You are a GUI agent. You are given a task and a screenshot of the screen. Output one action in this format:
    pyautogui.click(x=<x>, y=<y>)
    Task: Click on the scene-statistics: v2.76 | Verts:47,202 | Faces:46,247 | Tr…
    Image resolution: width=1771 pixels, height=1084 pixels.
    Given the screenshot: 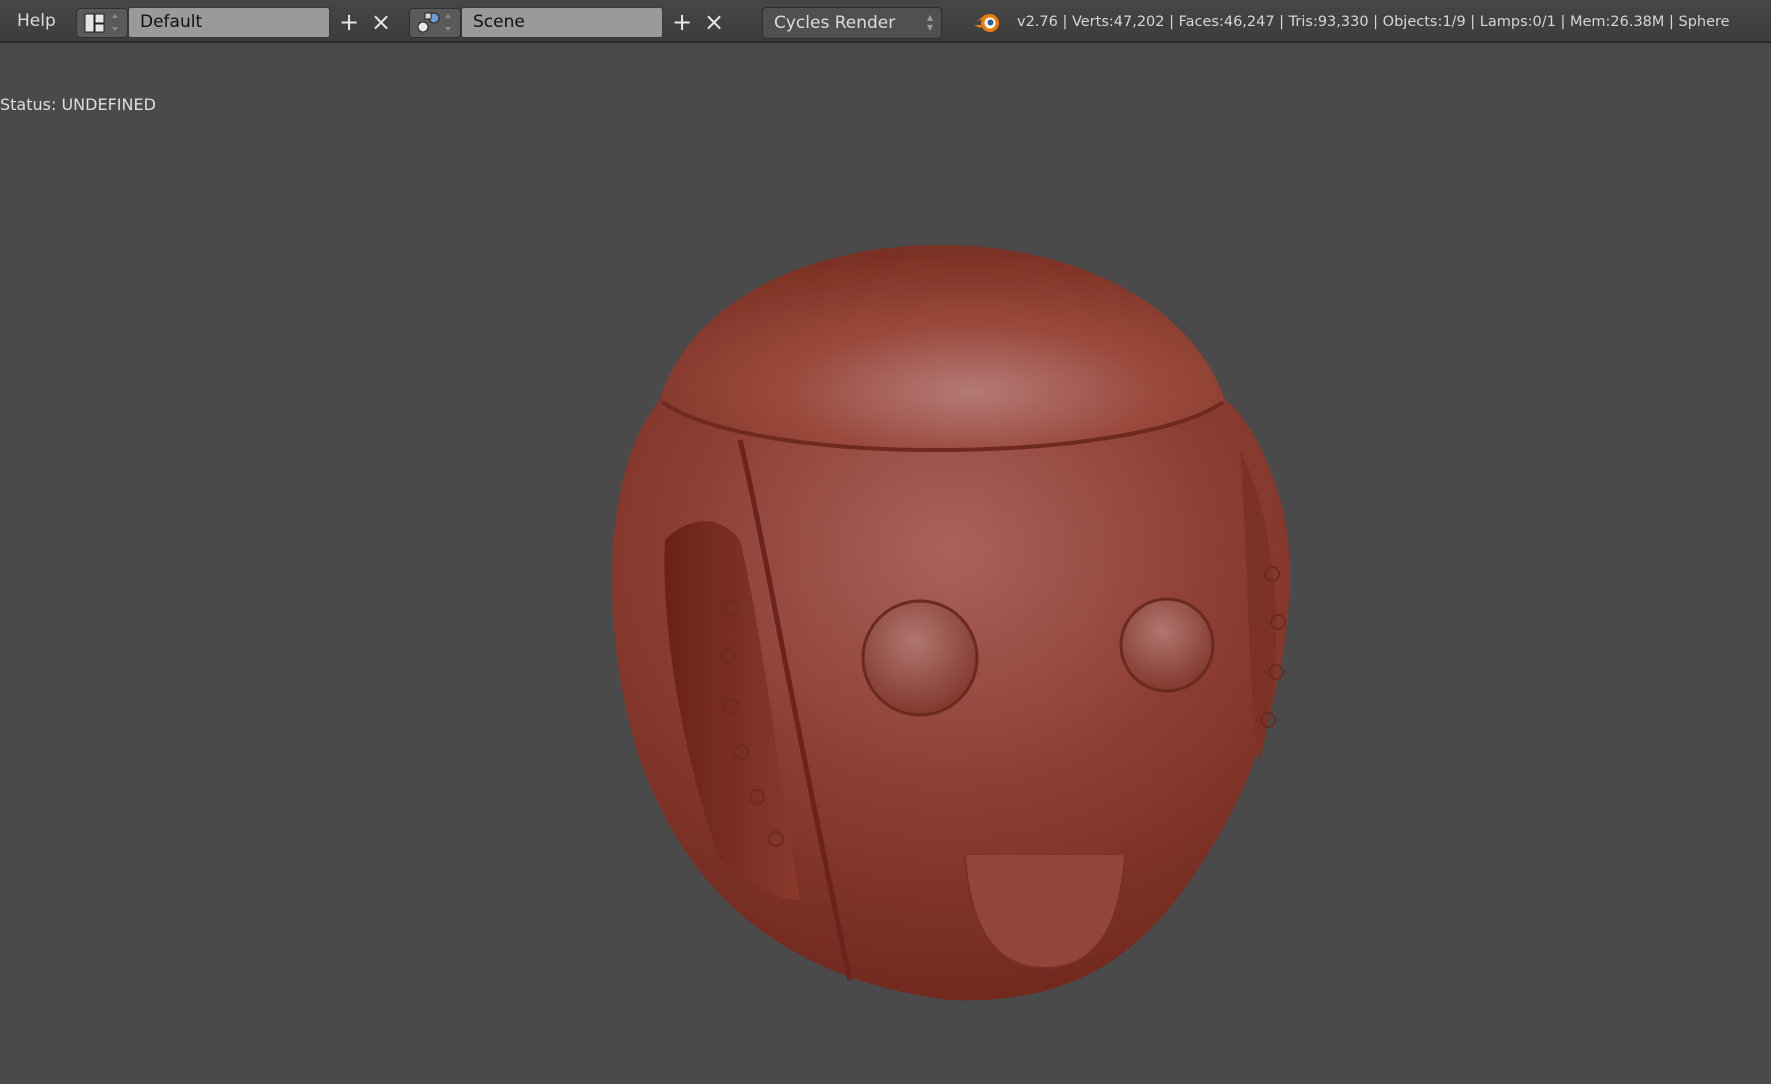 What is the action you would take?
    pyautogui.click(x=1373, y=22)
    